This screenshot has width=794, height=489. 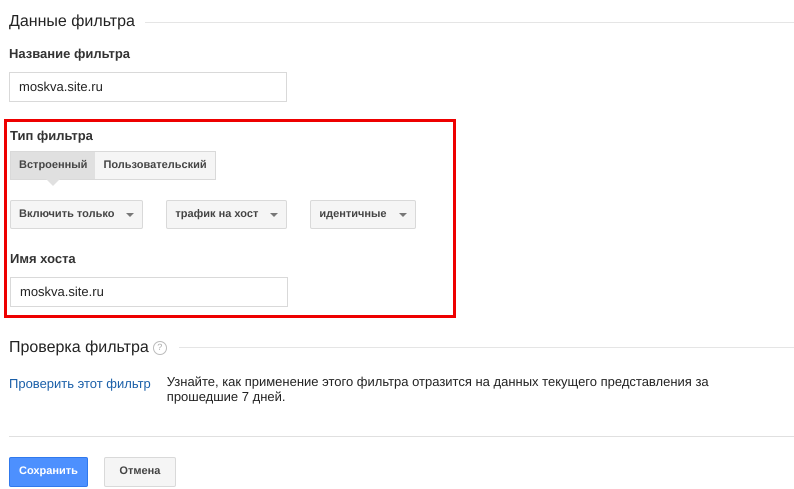 What do you see at coordinates (155, 165) in the screenshot?
I see `filter-type-tab: Пользовательский` at bounding box center [155, 165].